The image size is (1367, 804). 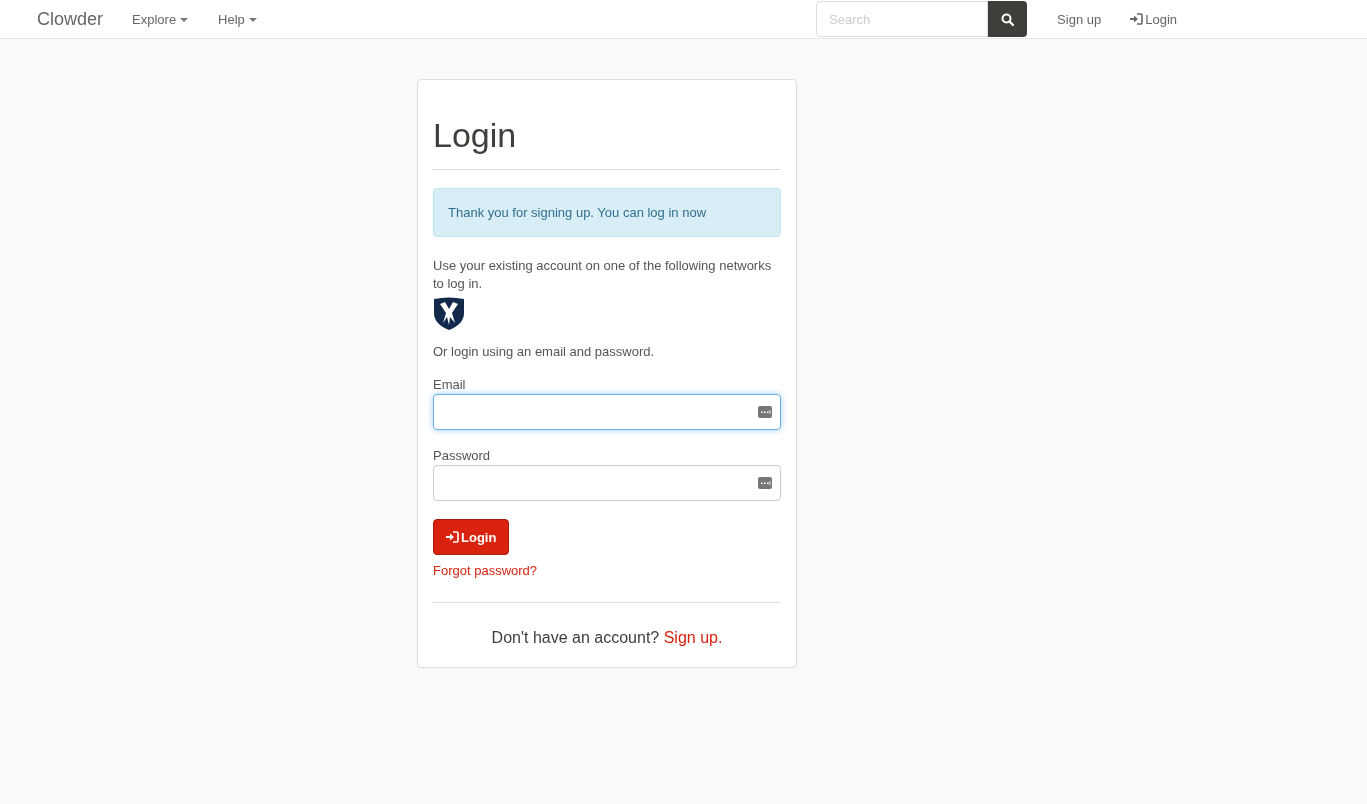 I want to click on page-title: Login, so click(x=475, y=135).